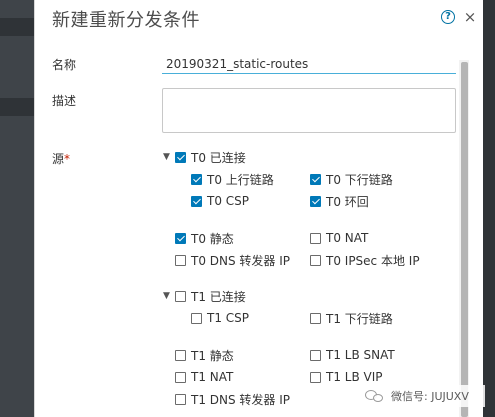 The image size is (495, 417). What do you see at coordinates (212, 238) in the screenshot?
I see `t0-static-label: T0 静态` at bounding box center [212, 238].